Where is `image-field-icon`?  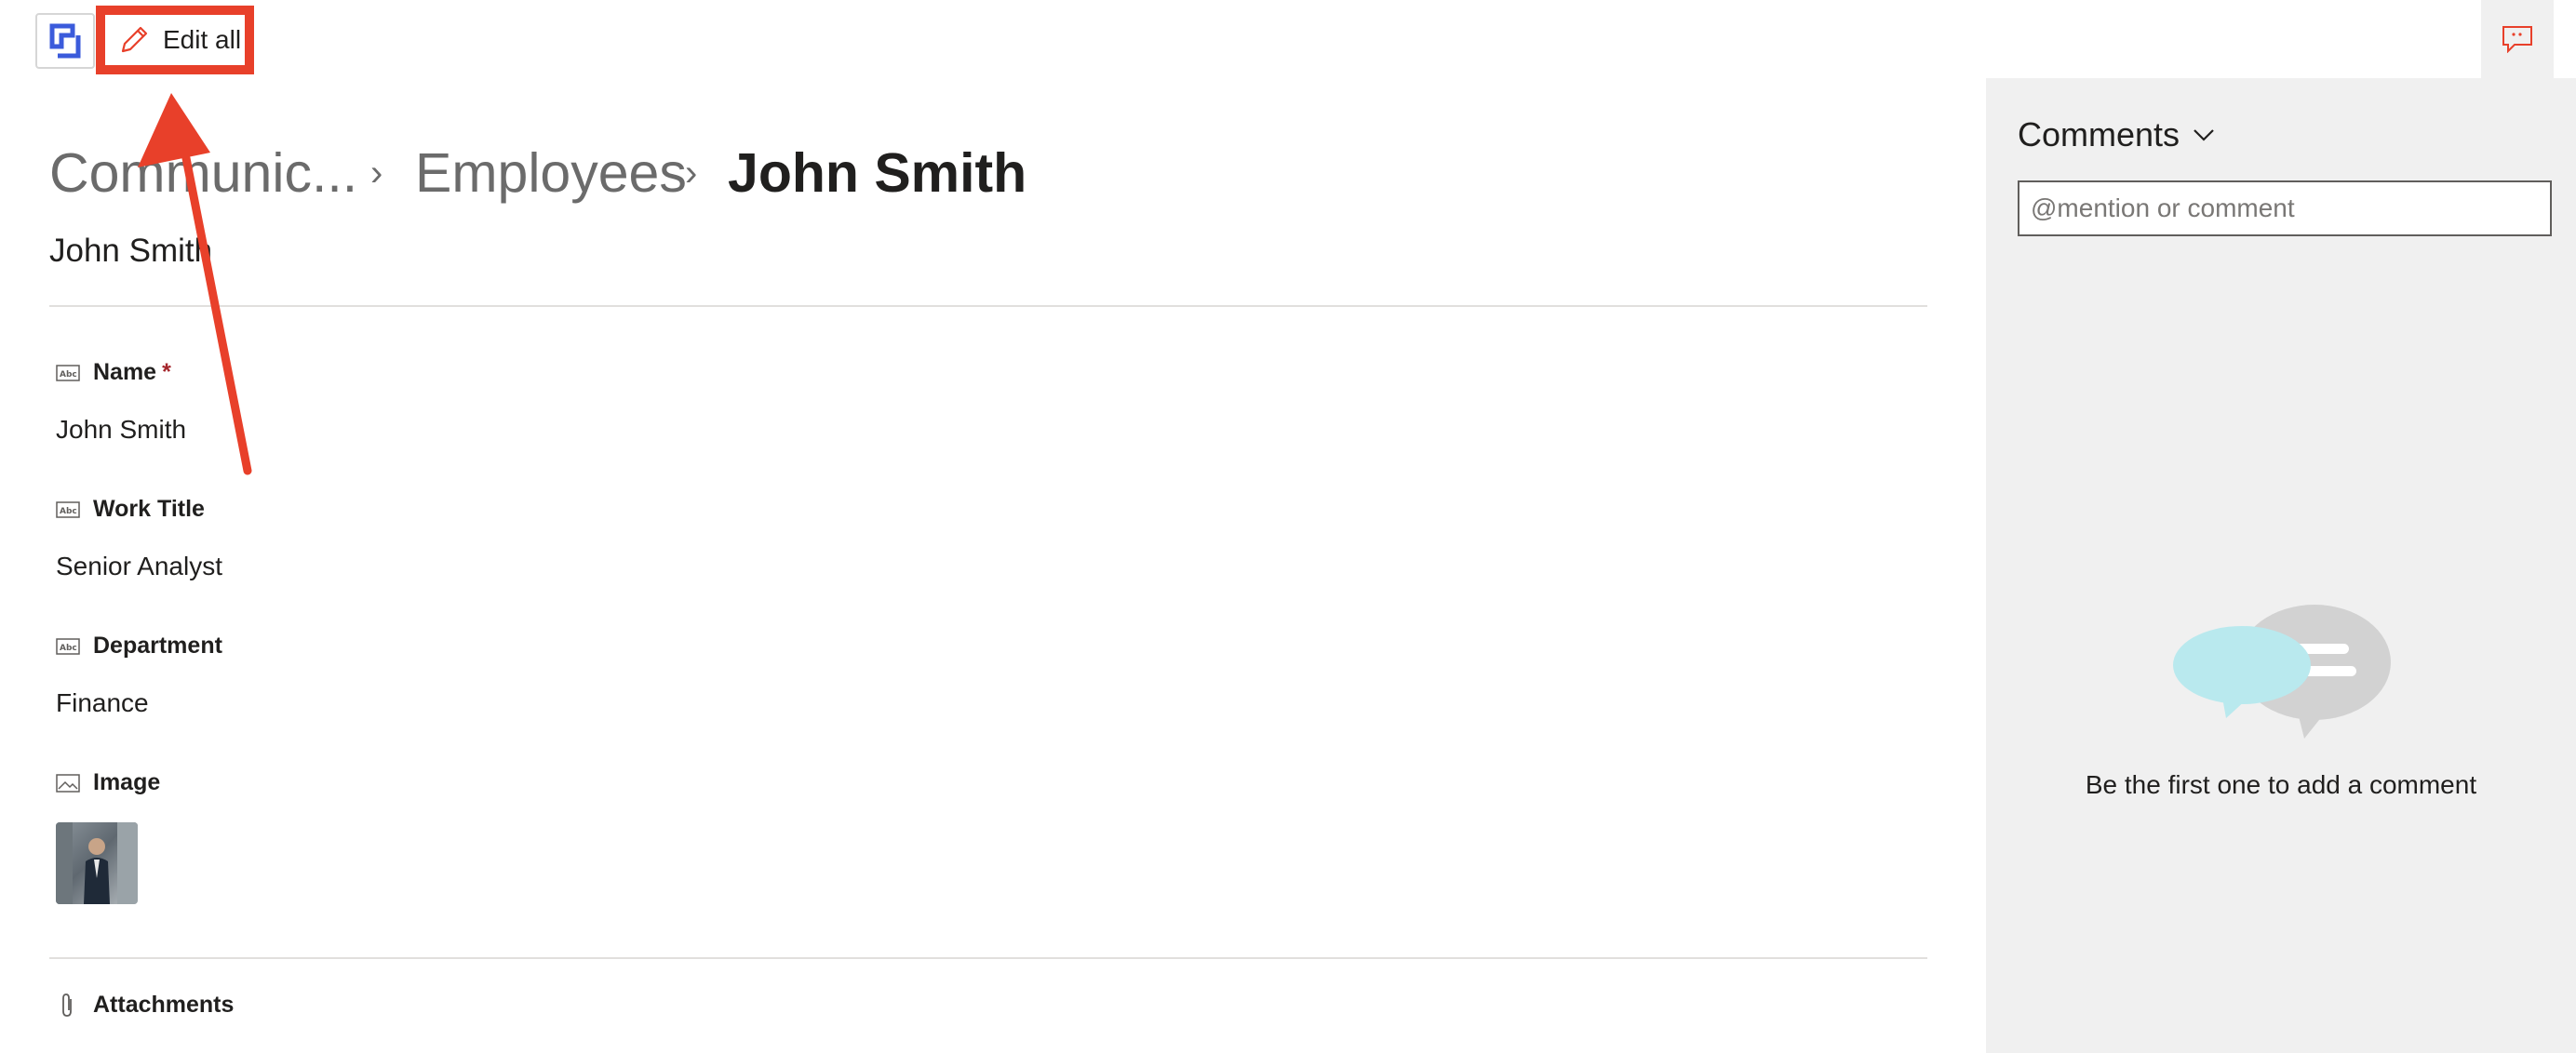
image-field-icon is located at coordinates (68, 783).